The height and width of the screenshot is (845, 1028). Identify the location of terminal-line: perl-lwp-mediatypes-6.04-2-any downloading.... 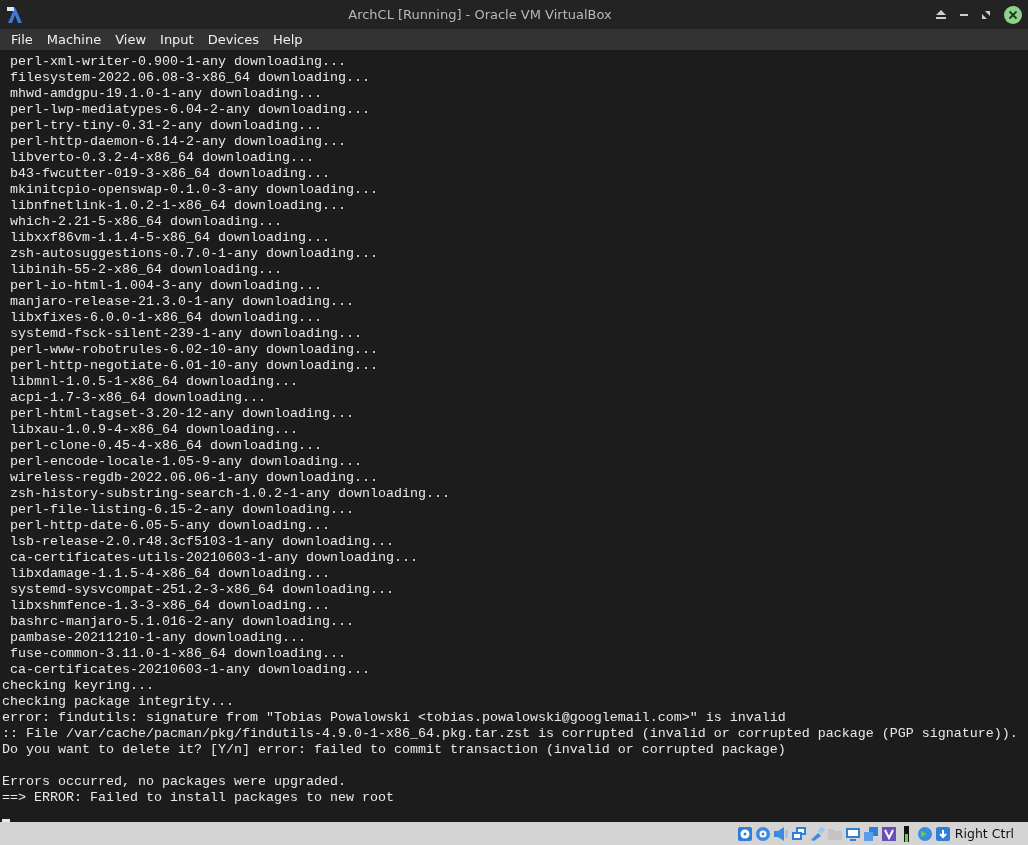
(190, 110).